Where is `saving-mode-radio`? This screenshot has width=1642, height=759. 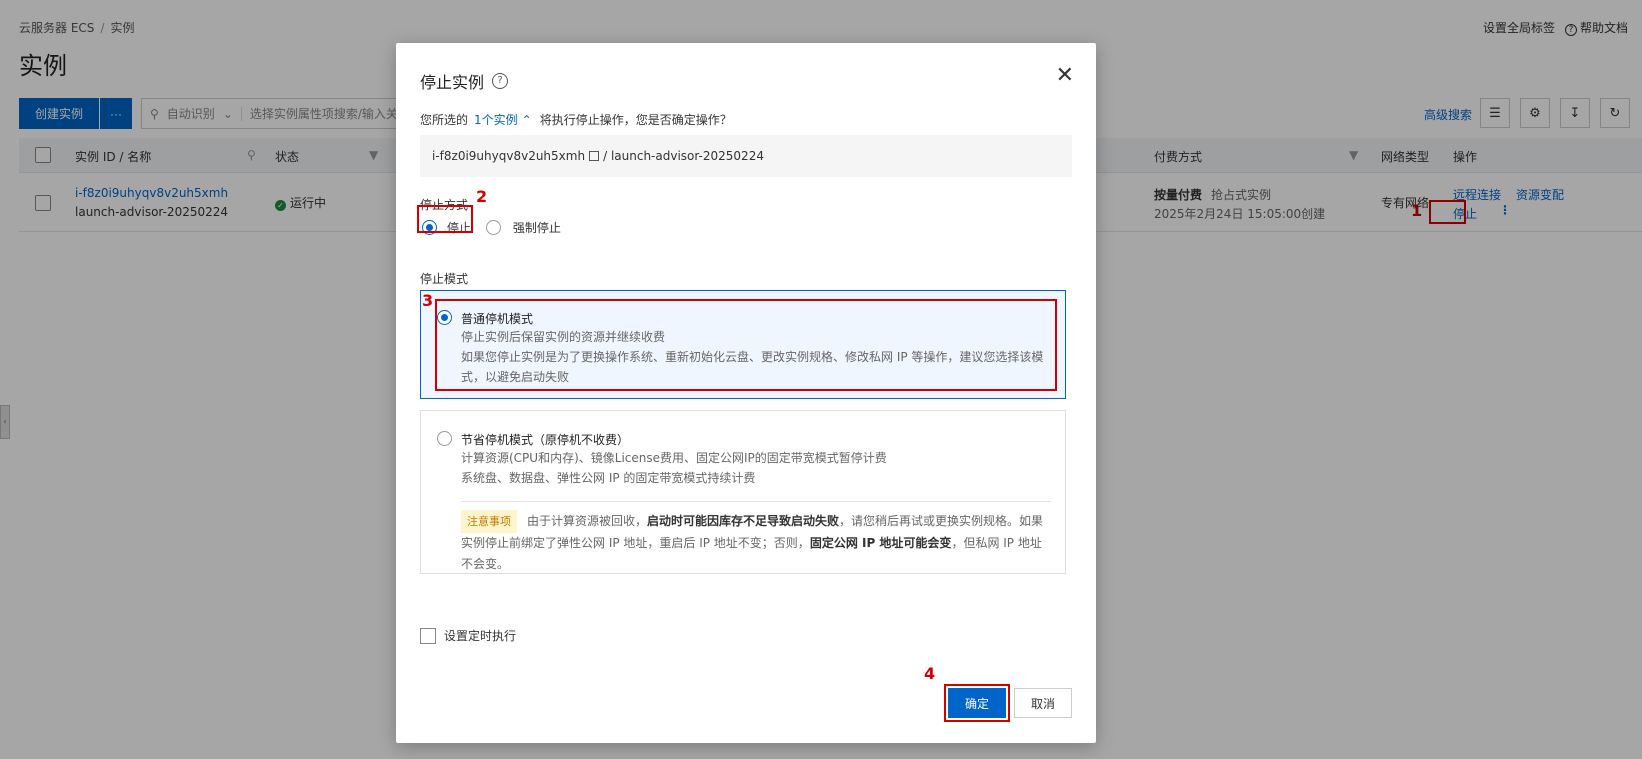 saving-mode-radio is located at coordinates (444, 438).